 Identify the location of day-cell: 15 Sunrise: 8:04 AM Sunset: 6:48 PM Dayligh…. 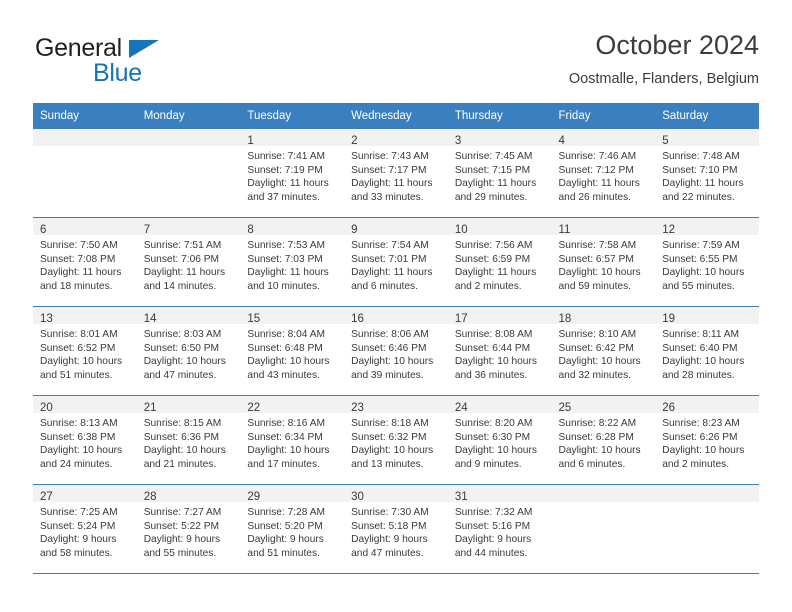
(292, 351).